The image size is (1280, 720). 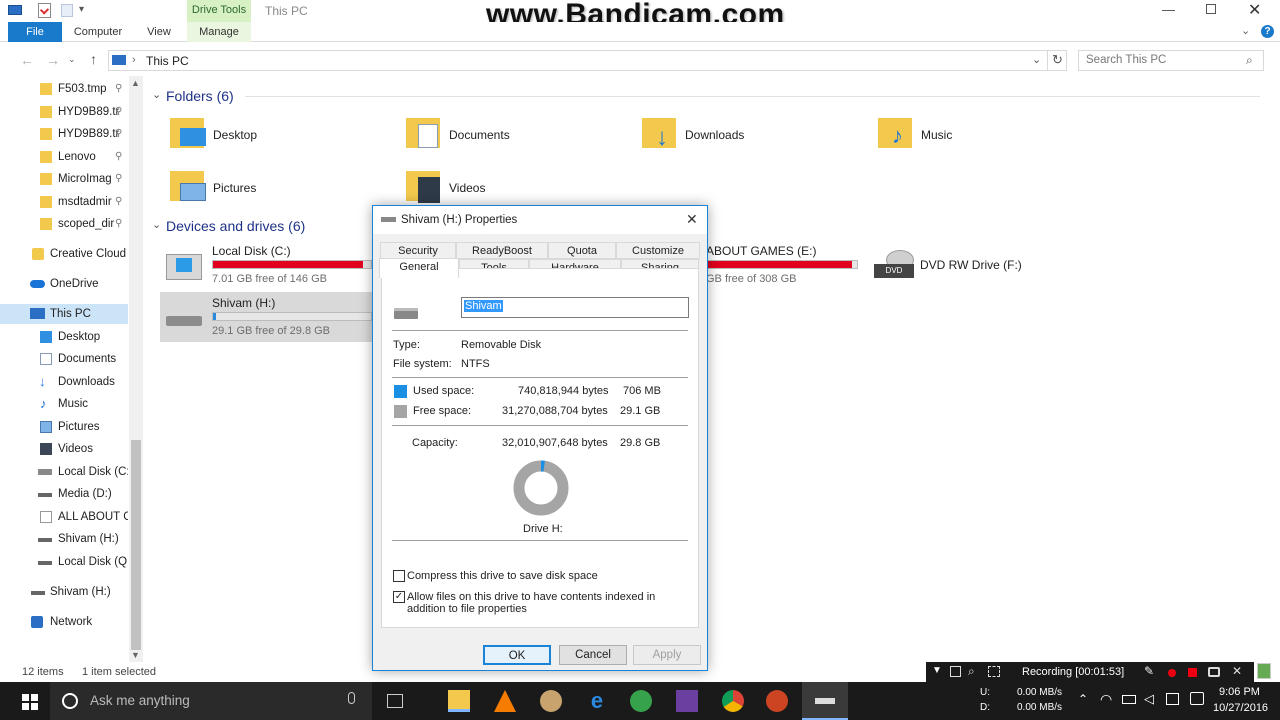 I want to click on clock-date: 10/27/2016, so click(x=1240, y=708).